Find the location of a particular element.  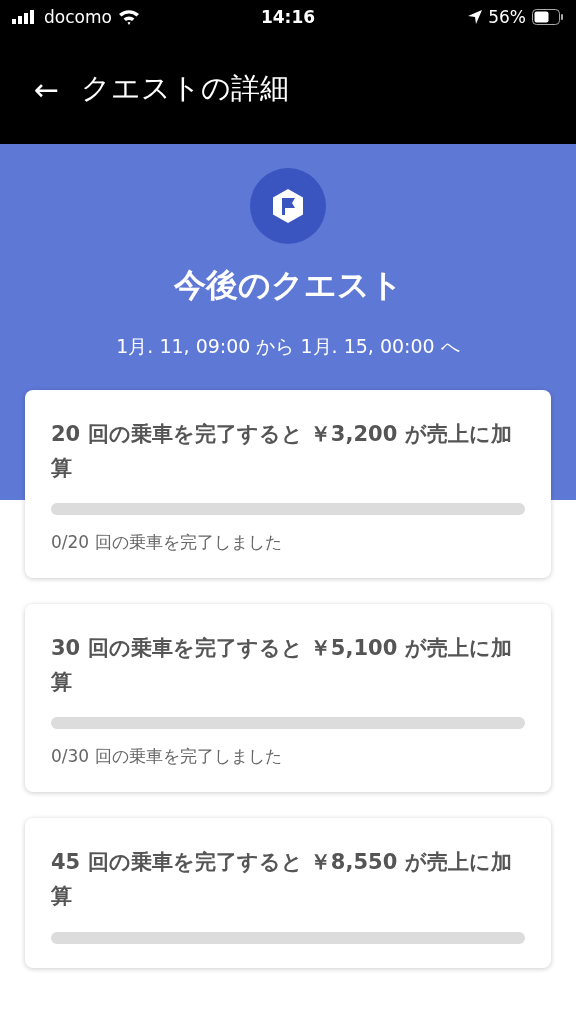

page-title: クエストの詳細 is located at coordinates (185, 88).